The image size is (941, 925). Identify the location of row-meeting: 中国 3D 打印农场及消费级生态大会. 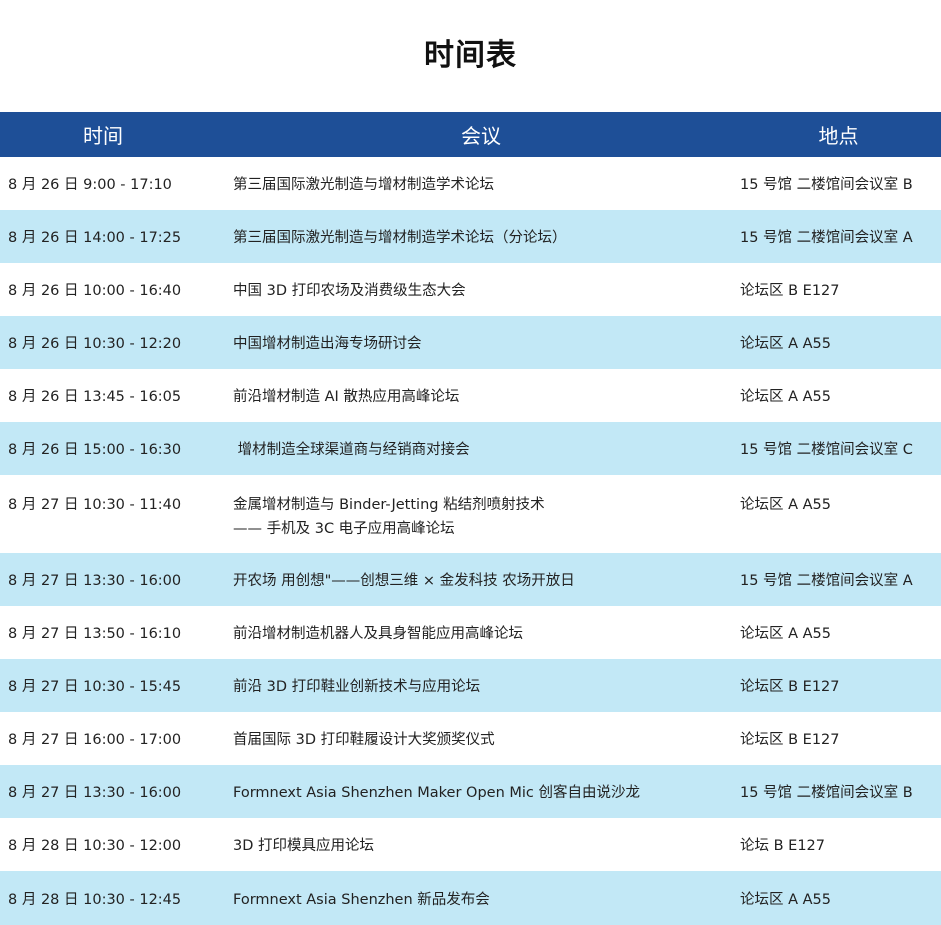
(486, 289).